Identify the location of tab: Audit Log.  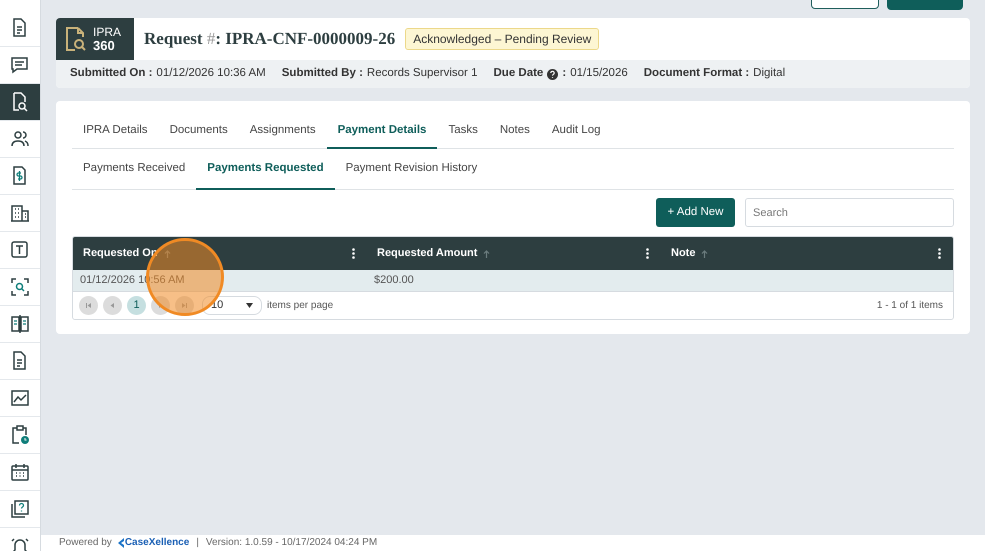
(576, 132).